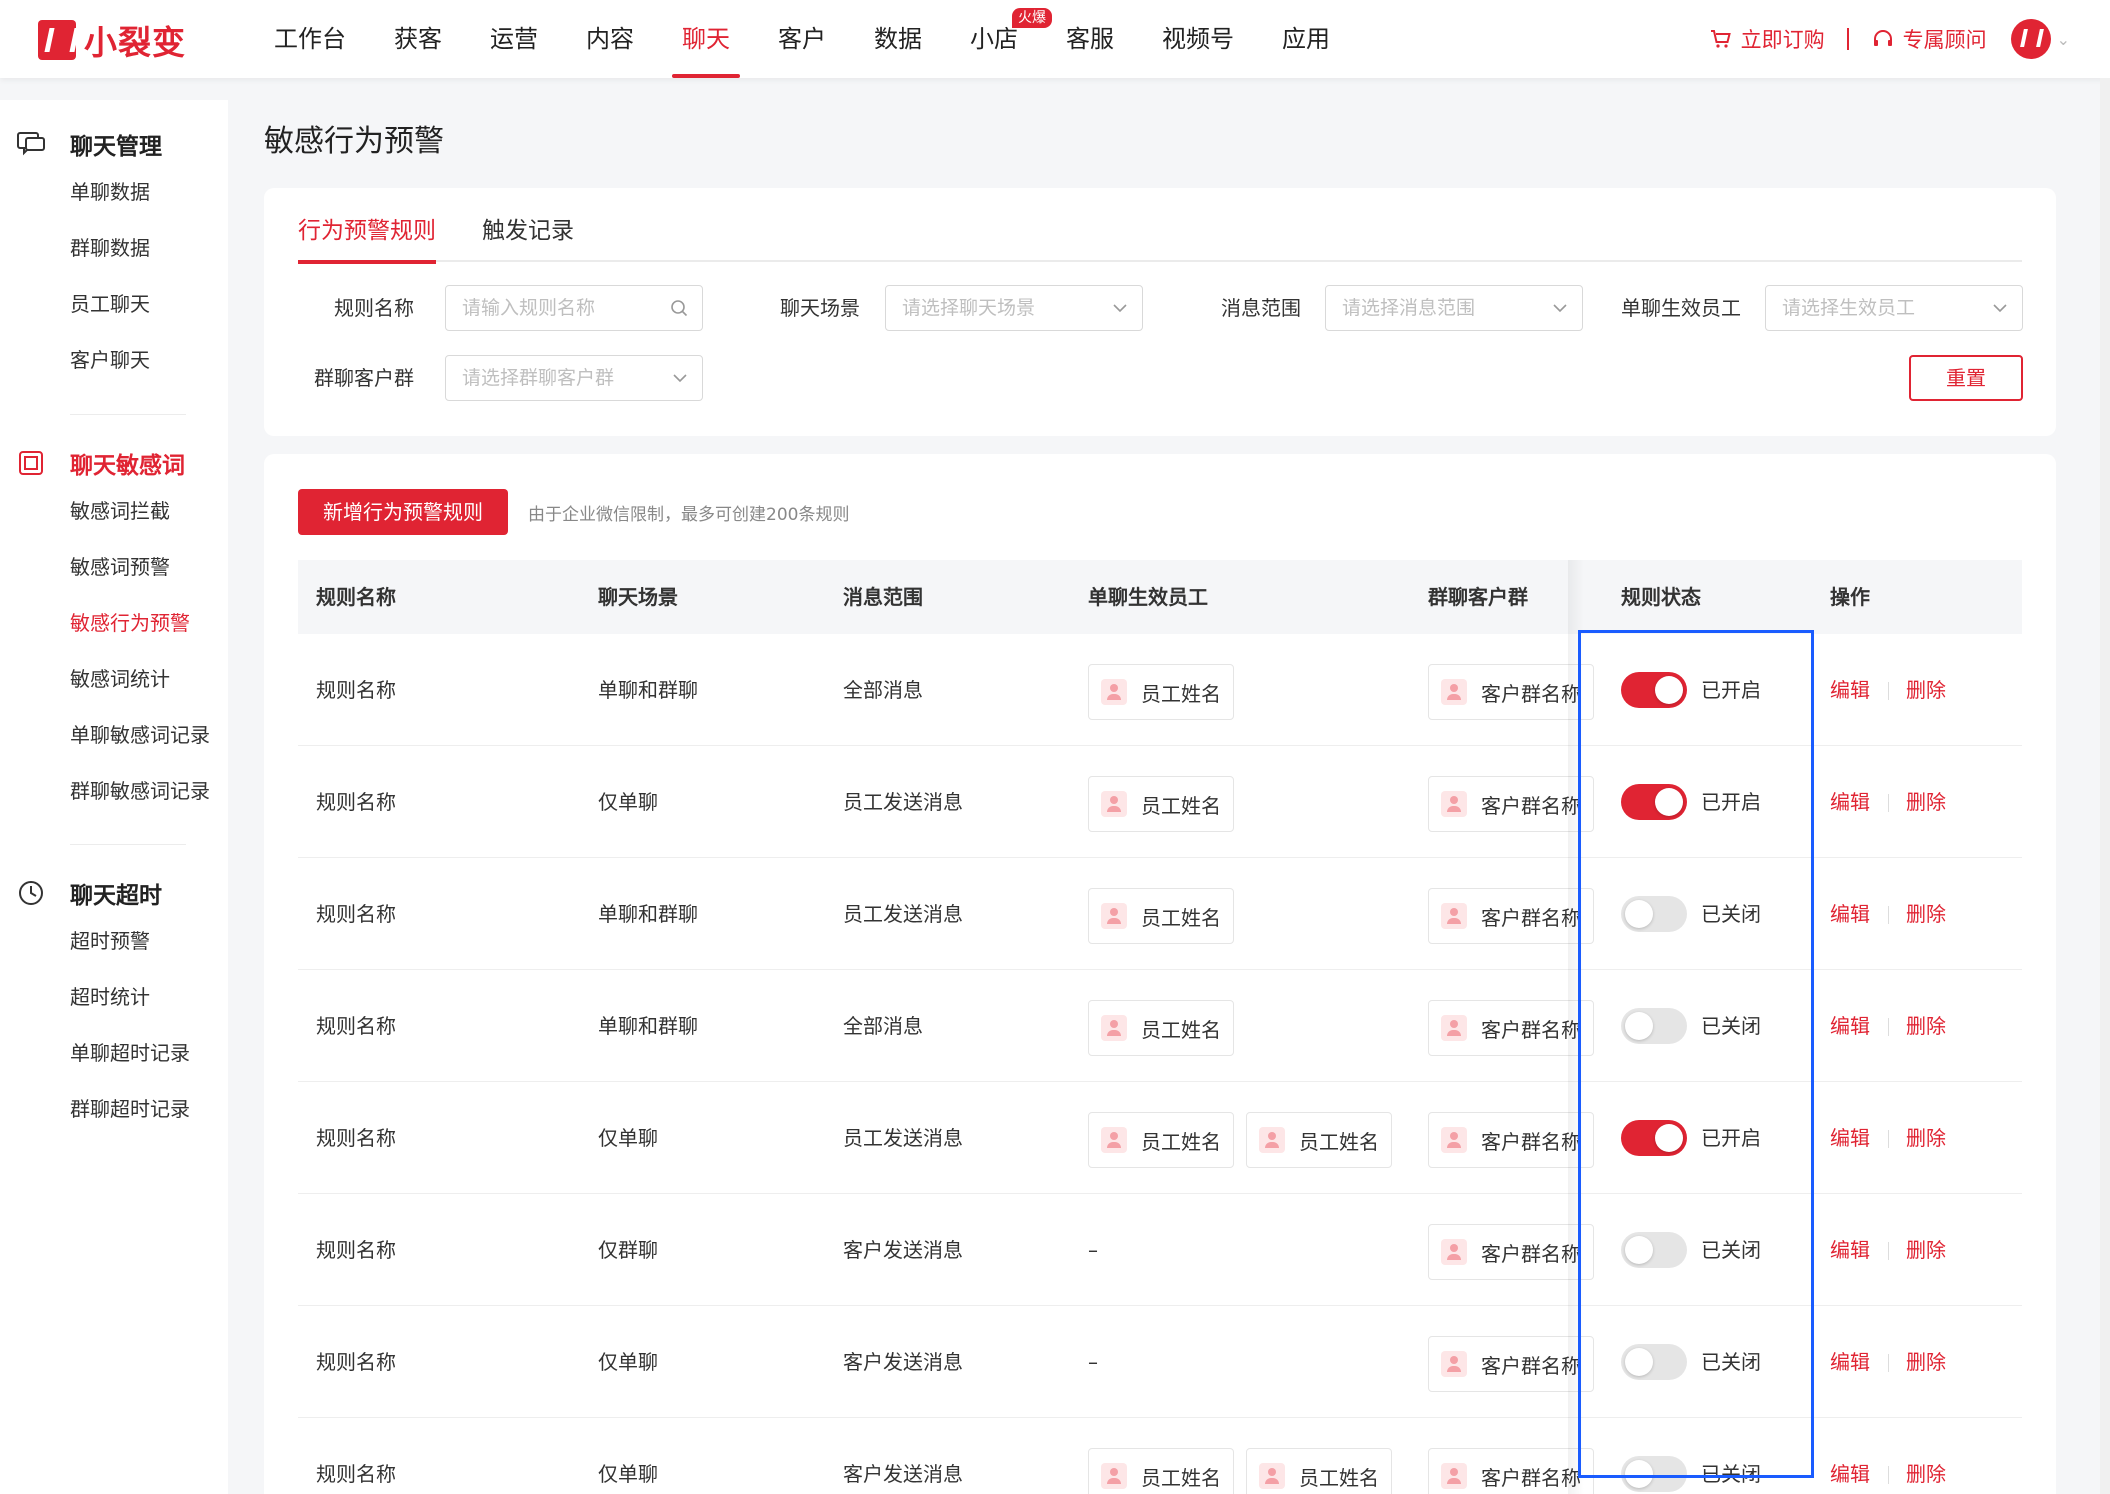  What do you see at coordinates (1032, 18) in the screenshot?
I see `hot-badge: 火爆` at bounding box center [1032, 18].